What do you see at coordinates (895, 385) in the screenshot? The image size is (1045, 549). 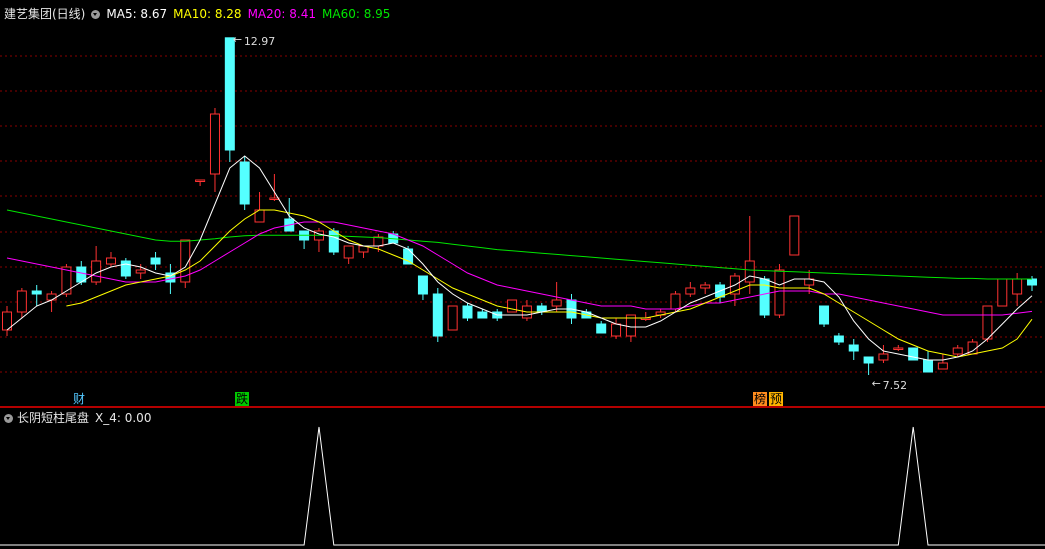 I see `low-price-label: 7.52` at bounding box center [895, 385].